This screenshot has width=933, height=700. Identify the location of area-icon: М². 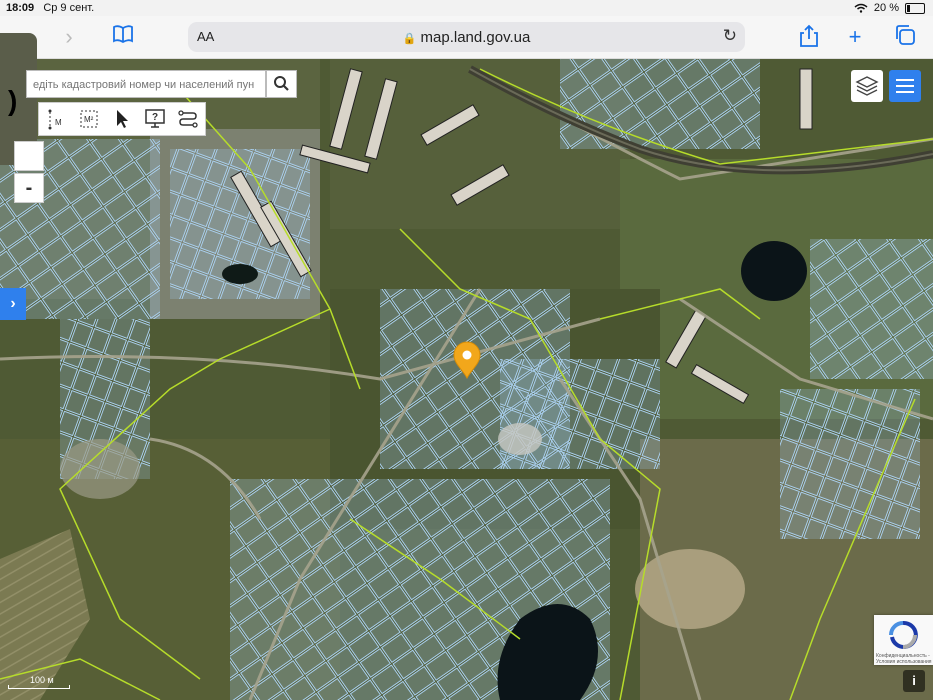
(88, 119).